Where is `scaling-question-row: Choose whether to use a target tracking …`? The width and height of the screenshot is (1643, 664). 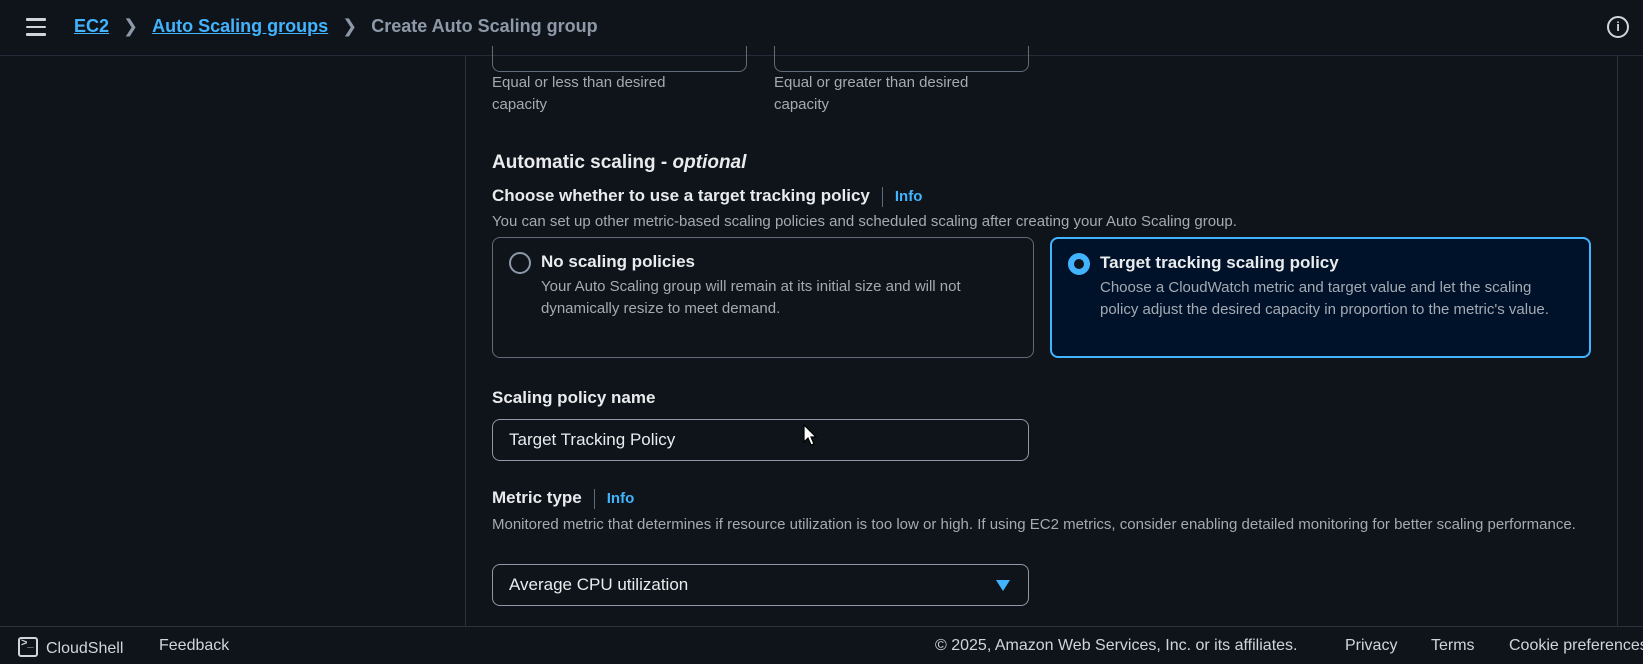 scaling-question-row: Choose whether to use a target tracking … is located at coordinates (707, 196).